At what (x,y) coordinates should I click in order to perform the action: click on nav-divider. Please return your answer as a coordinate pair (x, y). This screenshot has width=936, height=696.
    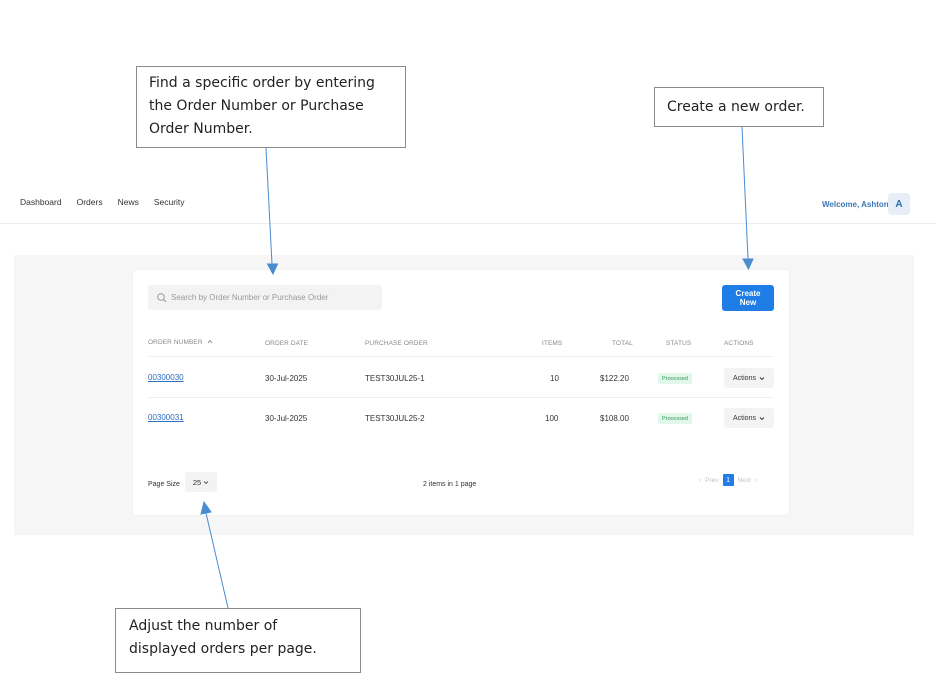
    Looking at the image, I should click on (468, 223).